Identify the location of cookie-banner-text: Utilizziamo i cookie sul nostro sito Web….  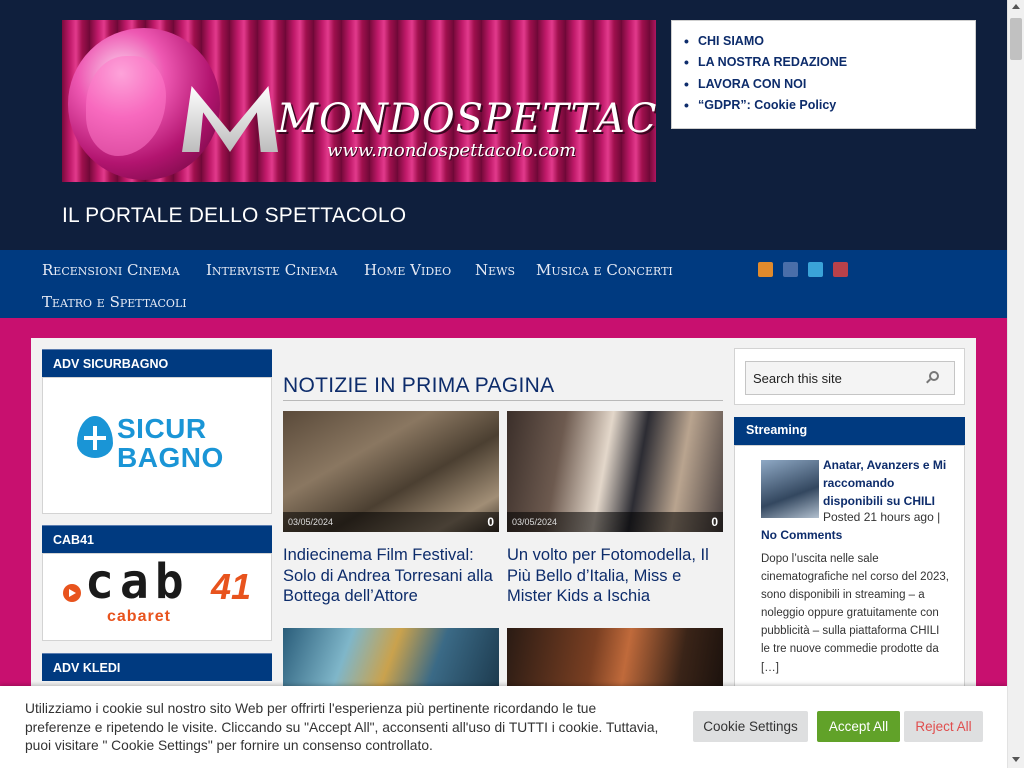
(342, 727).